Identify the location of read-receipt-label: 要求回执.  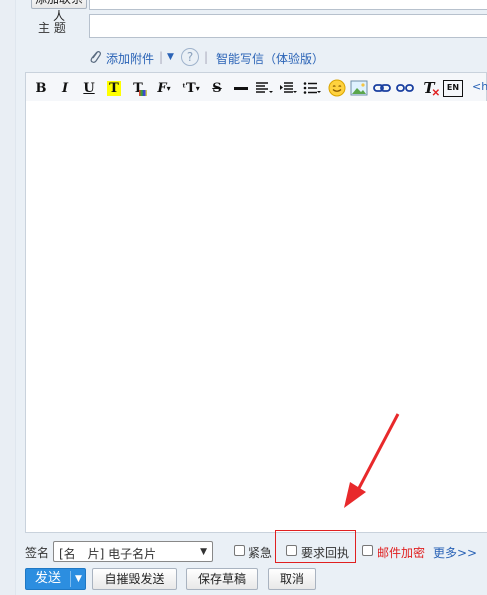
(325, 553).